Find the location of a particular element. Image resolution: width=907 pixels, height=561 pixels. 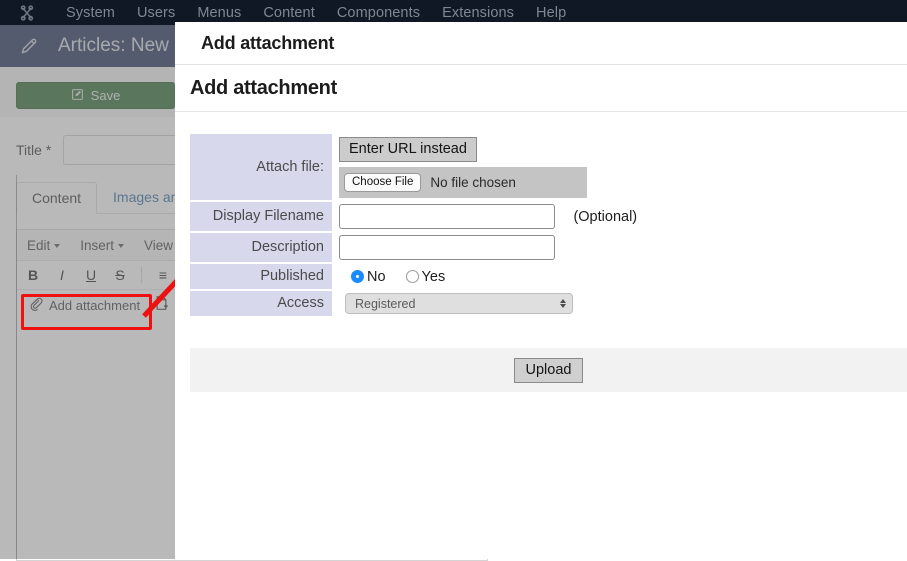

display-filename-field: (Optional) is located at coordinates (484, 216).